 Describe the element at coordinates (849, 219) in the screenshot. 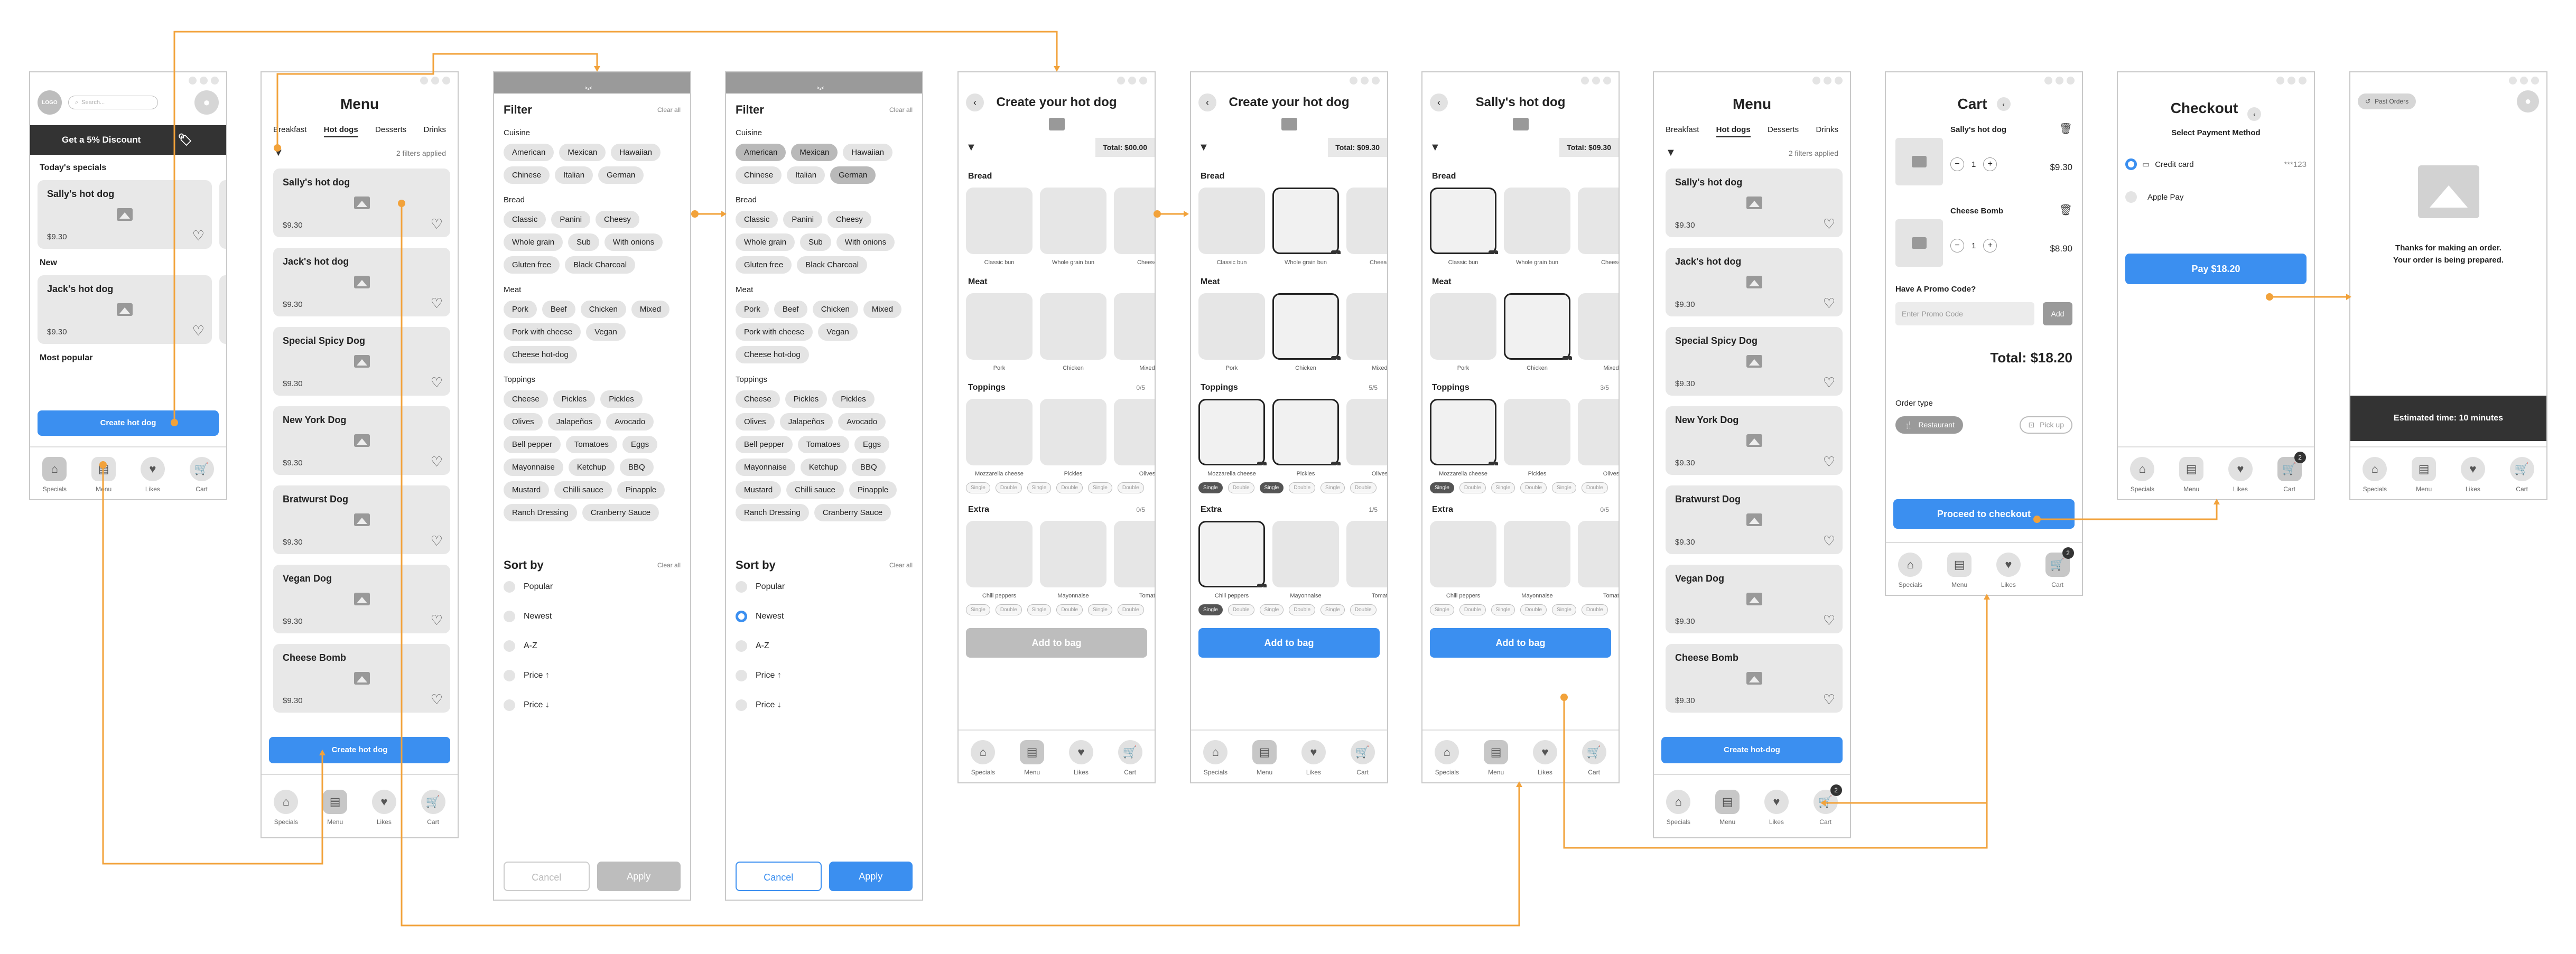

I see `filter-chip: Cheesy` at that location.